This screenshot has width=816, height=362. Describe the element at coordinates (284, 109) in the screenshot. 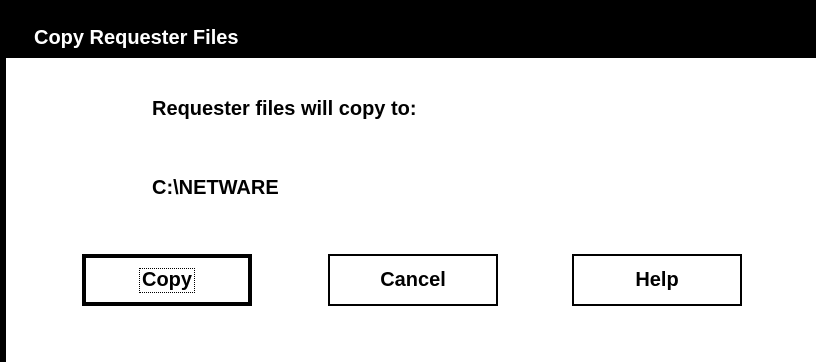

I see `copy-destination-message: Requester files will copy to:` at that location.